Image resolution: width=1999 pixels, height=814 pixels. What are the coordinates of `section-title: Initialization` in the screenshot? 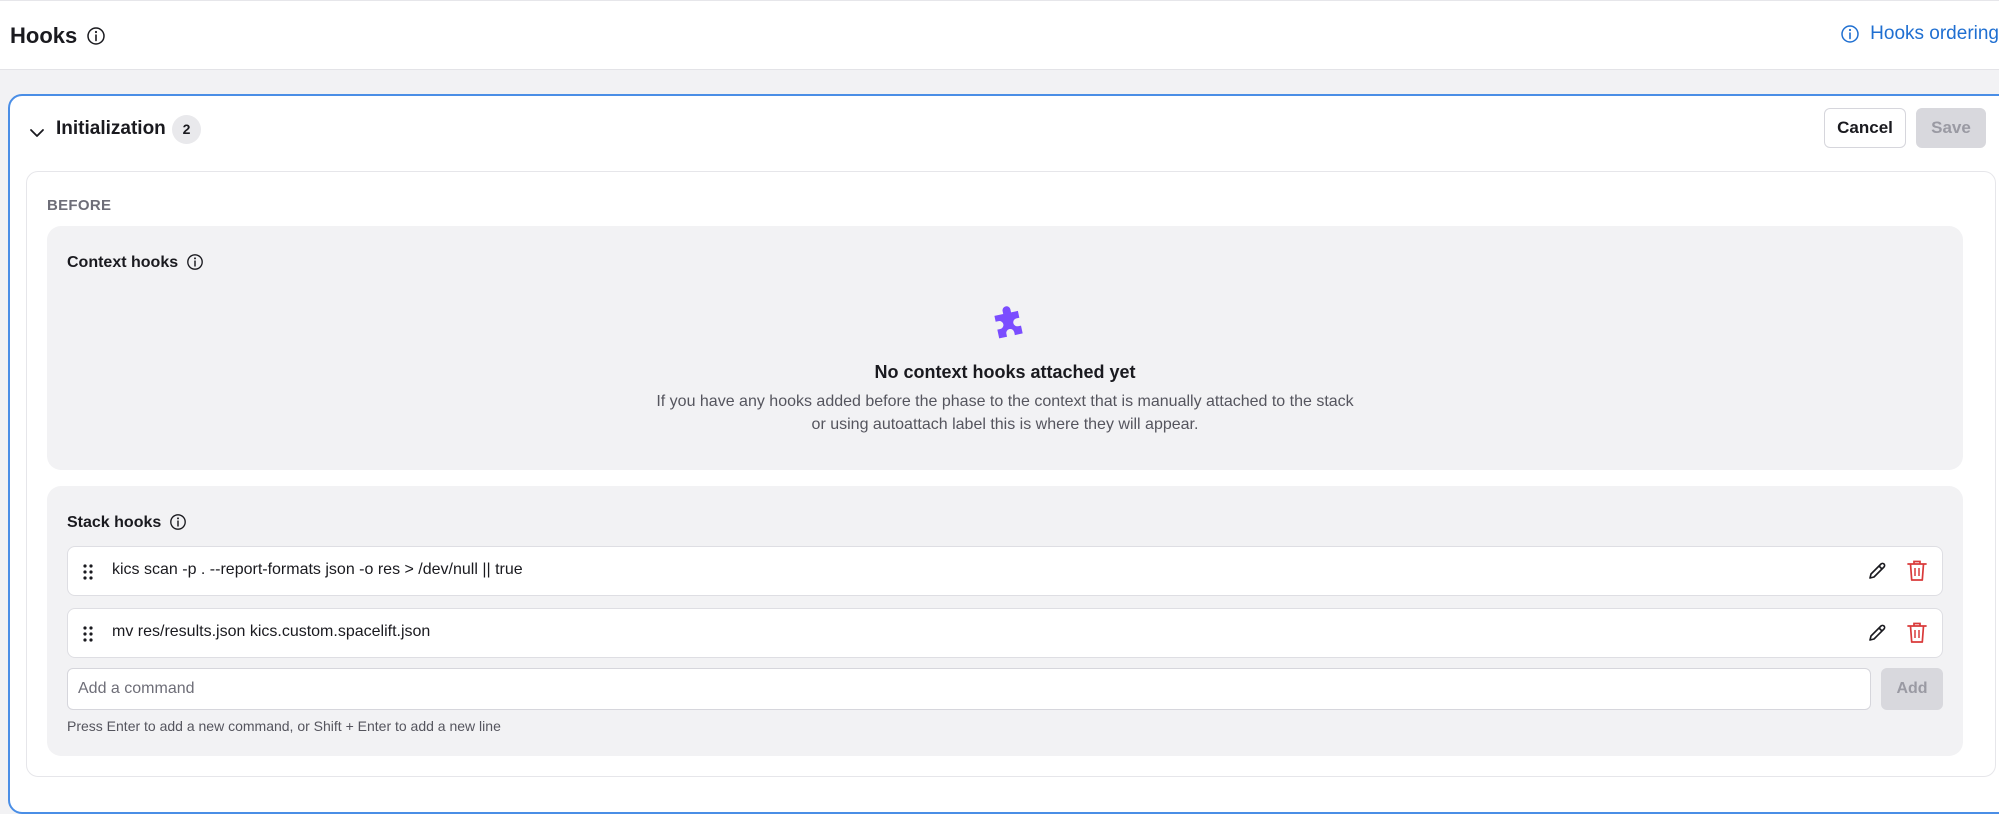 It's located at (111, 129).